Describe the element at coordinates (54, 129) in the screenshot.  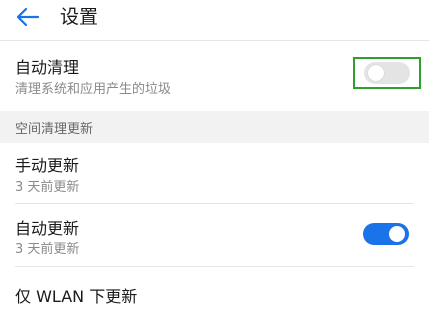
I see `section-title: 空间清理更新` at that location.